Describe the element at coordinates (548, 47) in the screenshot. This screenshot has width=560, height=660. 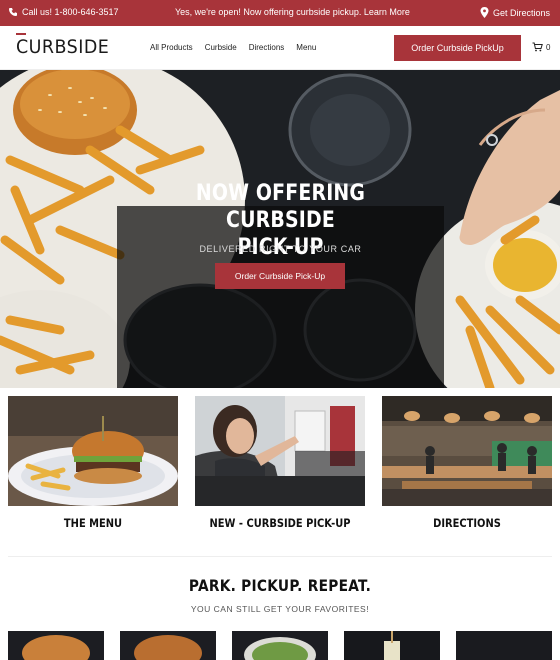
I see `cart-count: 0` at that location.